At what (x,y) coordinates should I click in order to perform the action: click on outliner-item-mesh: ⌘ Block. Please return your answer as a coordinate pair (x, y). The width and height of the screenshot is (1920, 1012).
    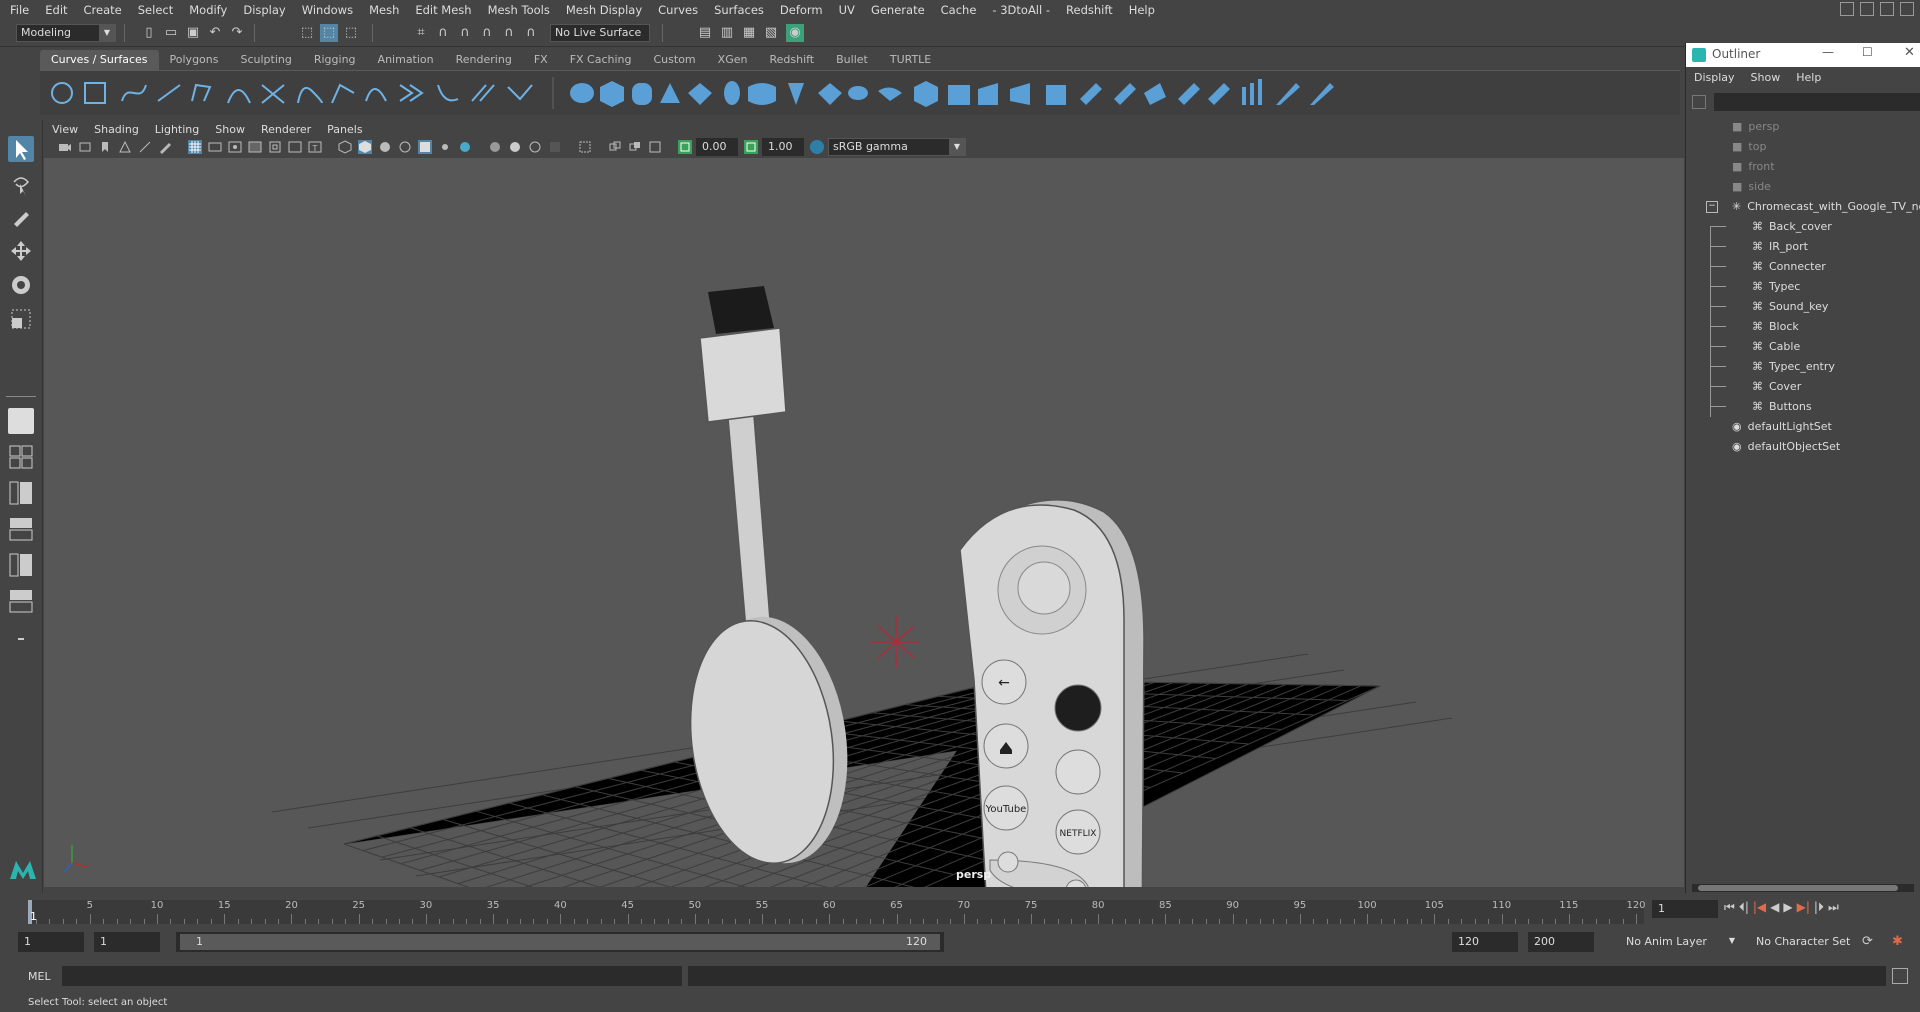
    Looking at the image, I should click on (1775, 327).